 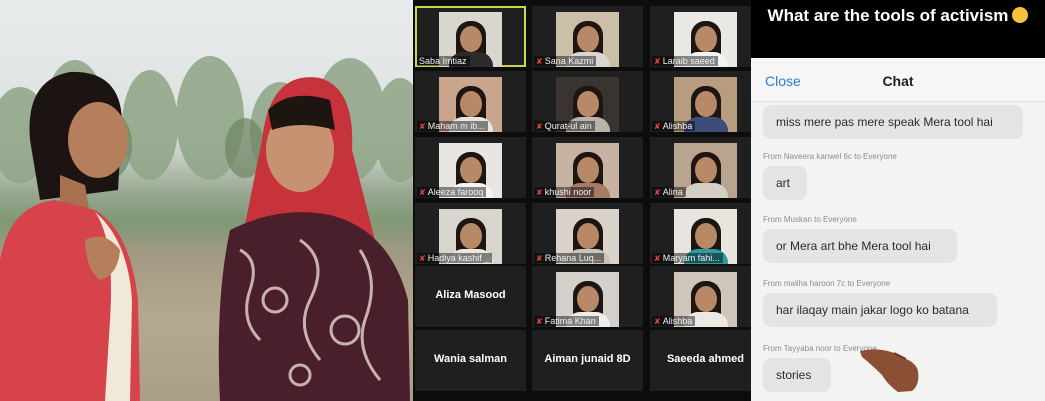 I want to click on participant-name: ✘ Hadiya kashif _, so click(x=455, y=258).